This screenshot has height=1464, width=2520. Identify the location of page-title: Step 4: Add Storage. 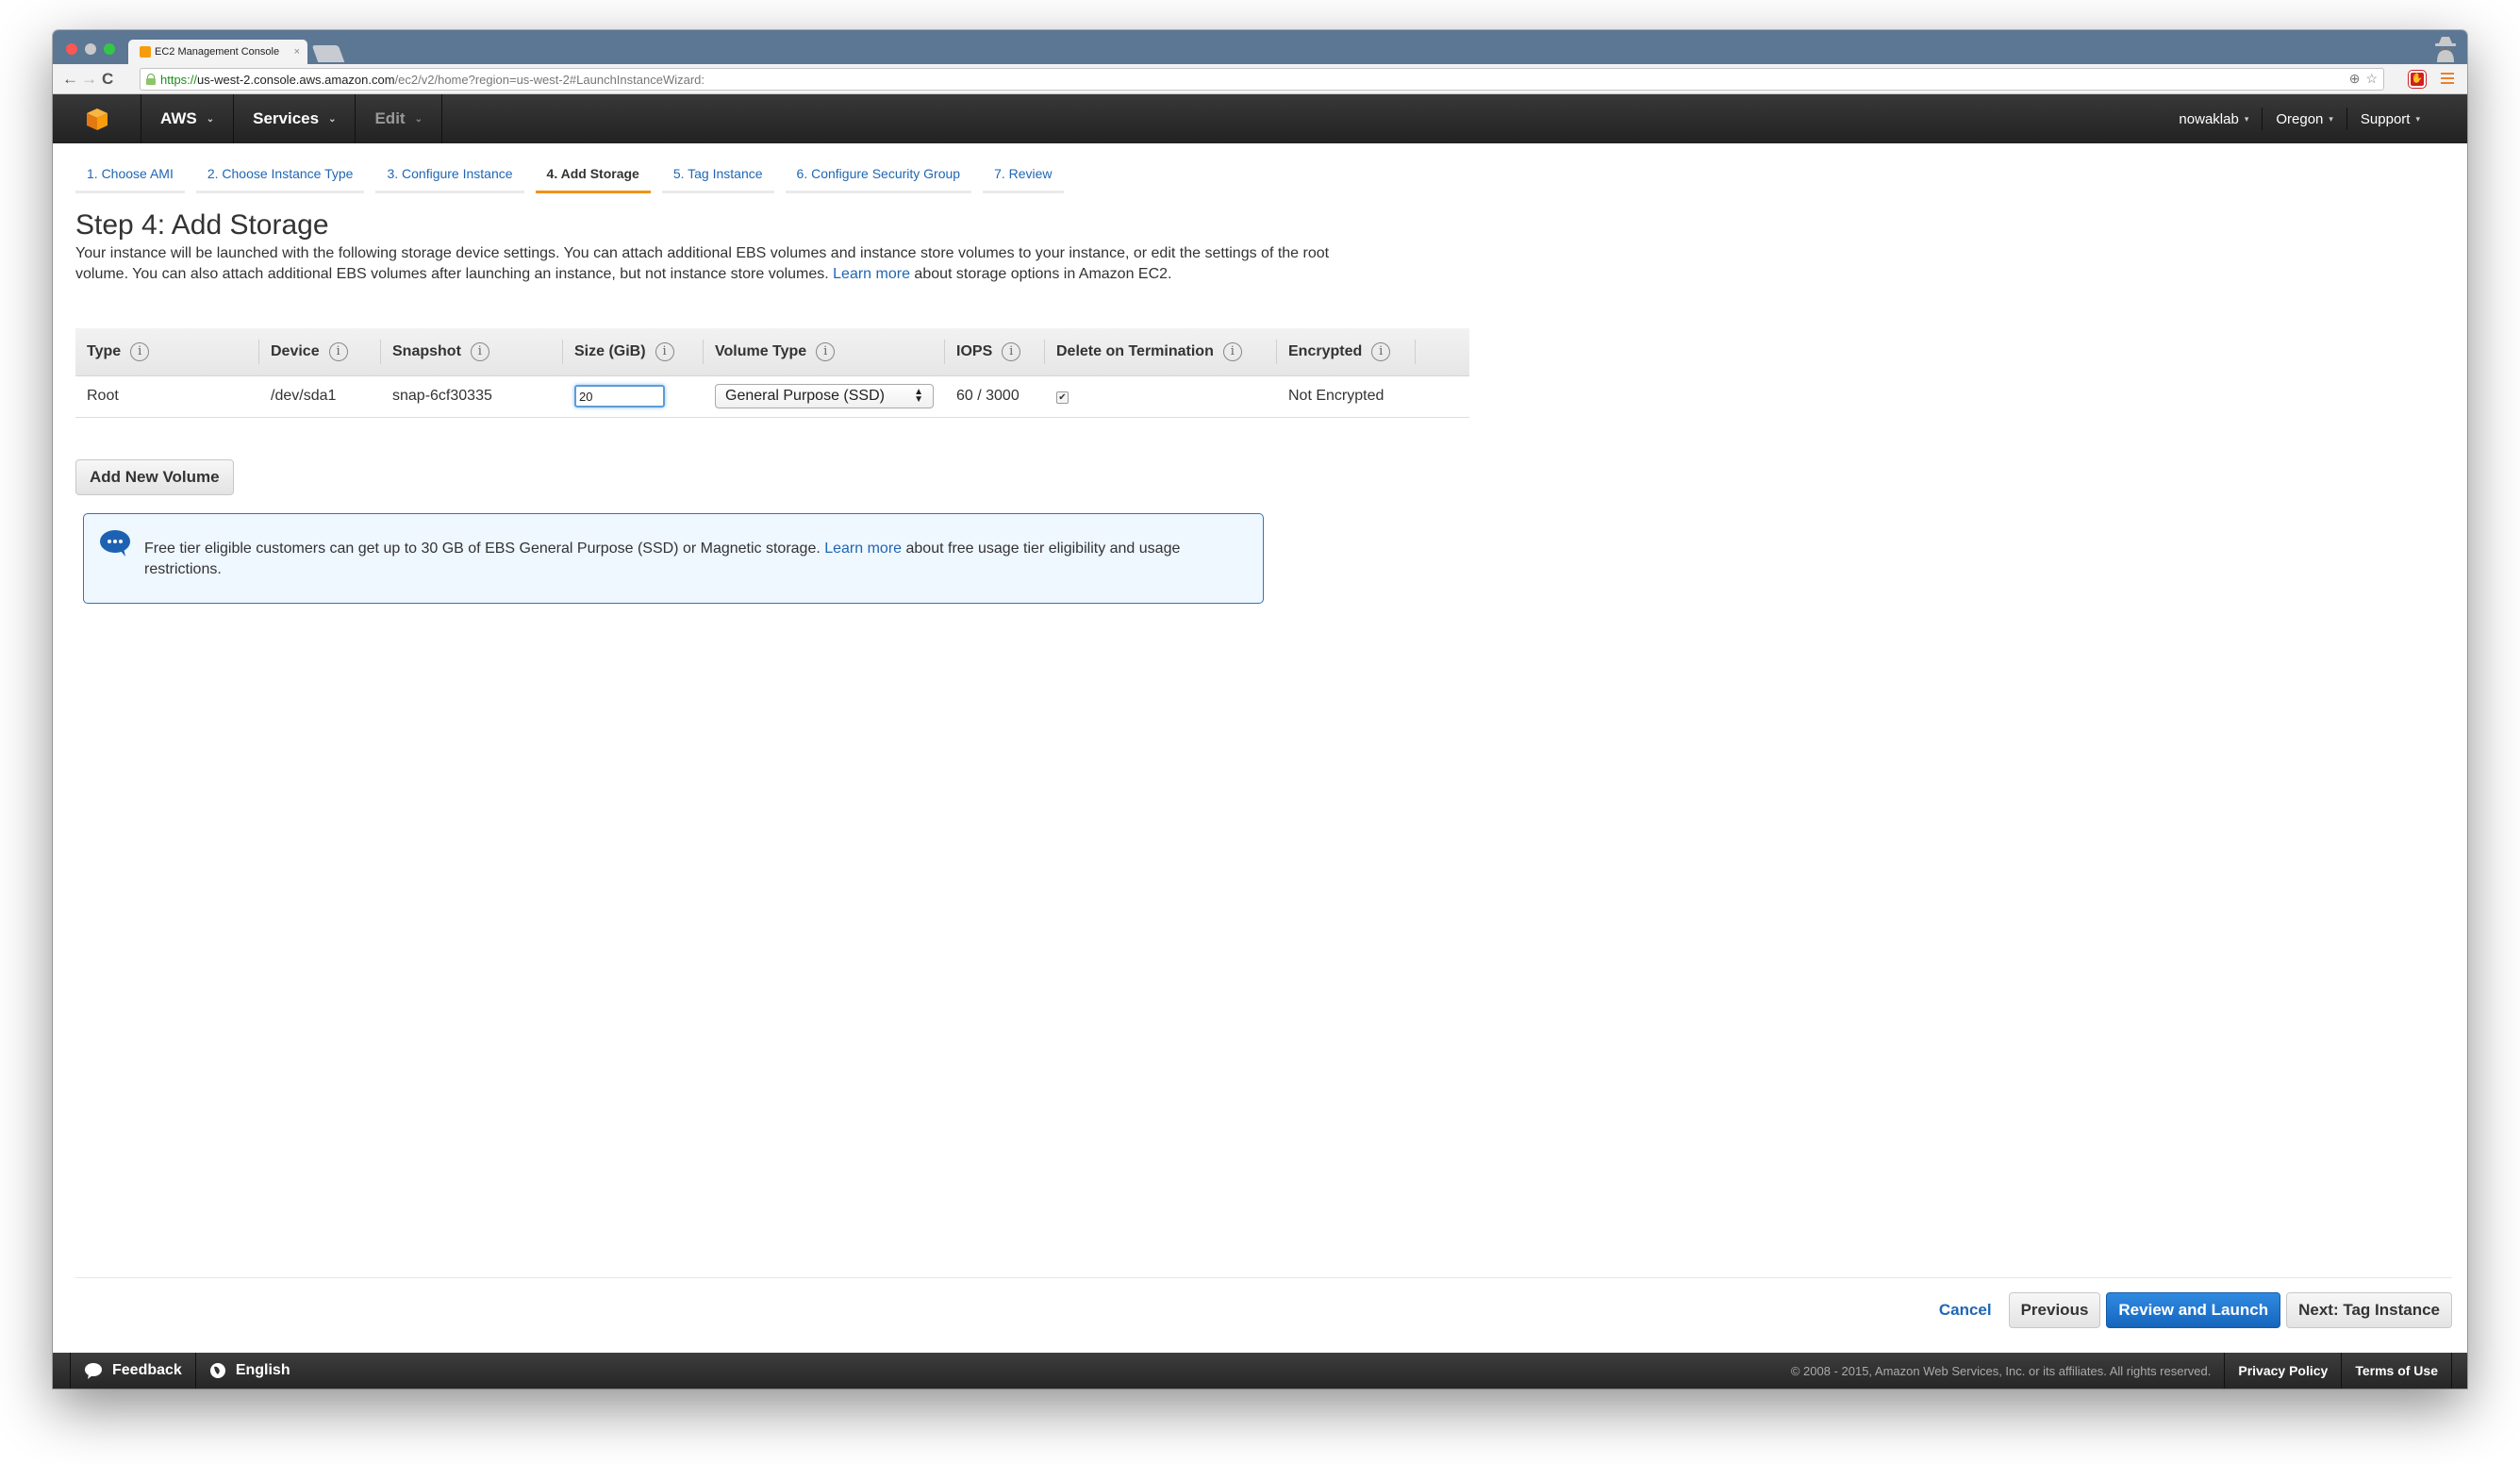
(202, 225).